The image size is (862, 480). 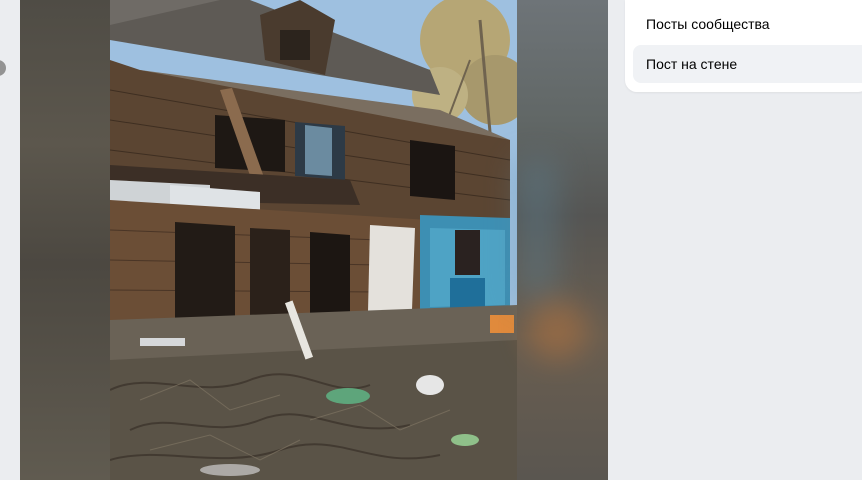 I want to click on previous-arrow-icon, so click(x=3, y=68).